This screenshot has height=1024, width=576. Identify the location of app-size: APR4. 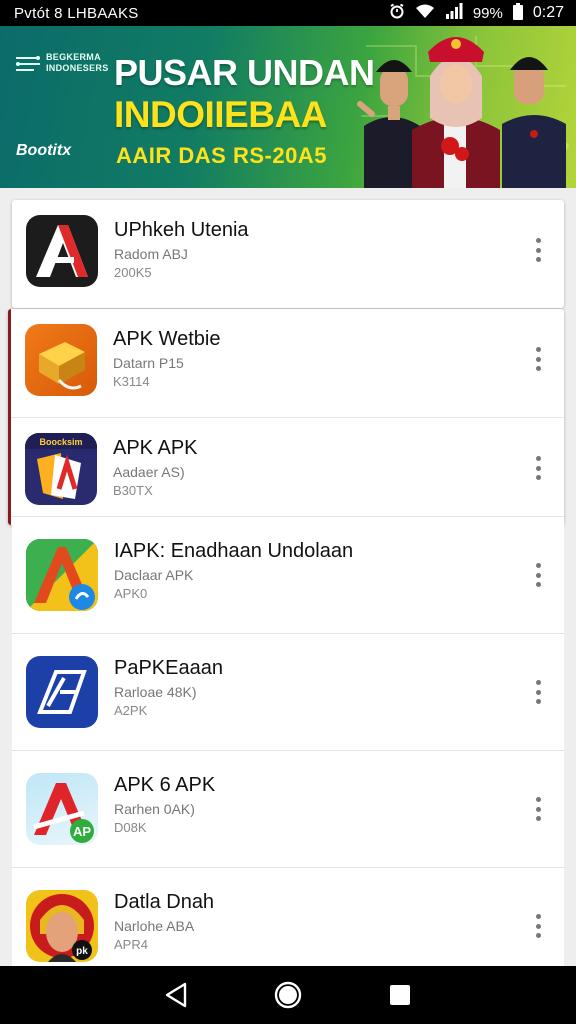
(131, 944).